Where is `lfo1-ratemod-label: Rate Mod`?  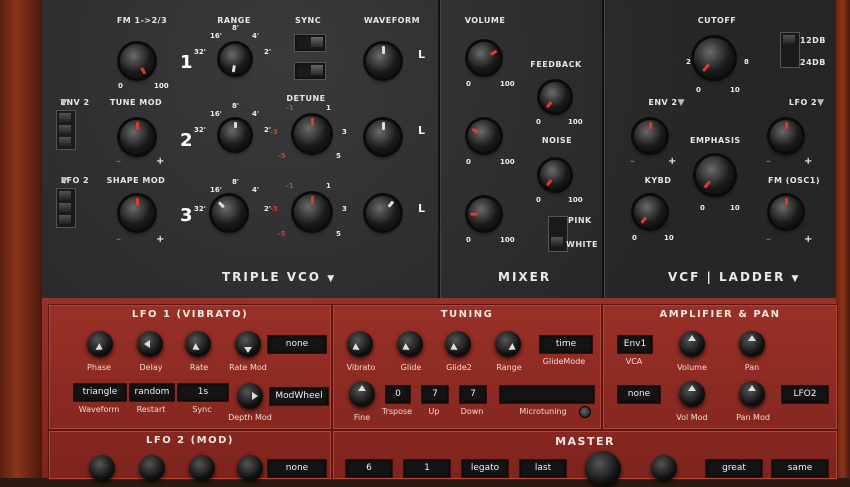 lfo1-ratemod-label: Rate Mod is located at coordinates (248, 367).